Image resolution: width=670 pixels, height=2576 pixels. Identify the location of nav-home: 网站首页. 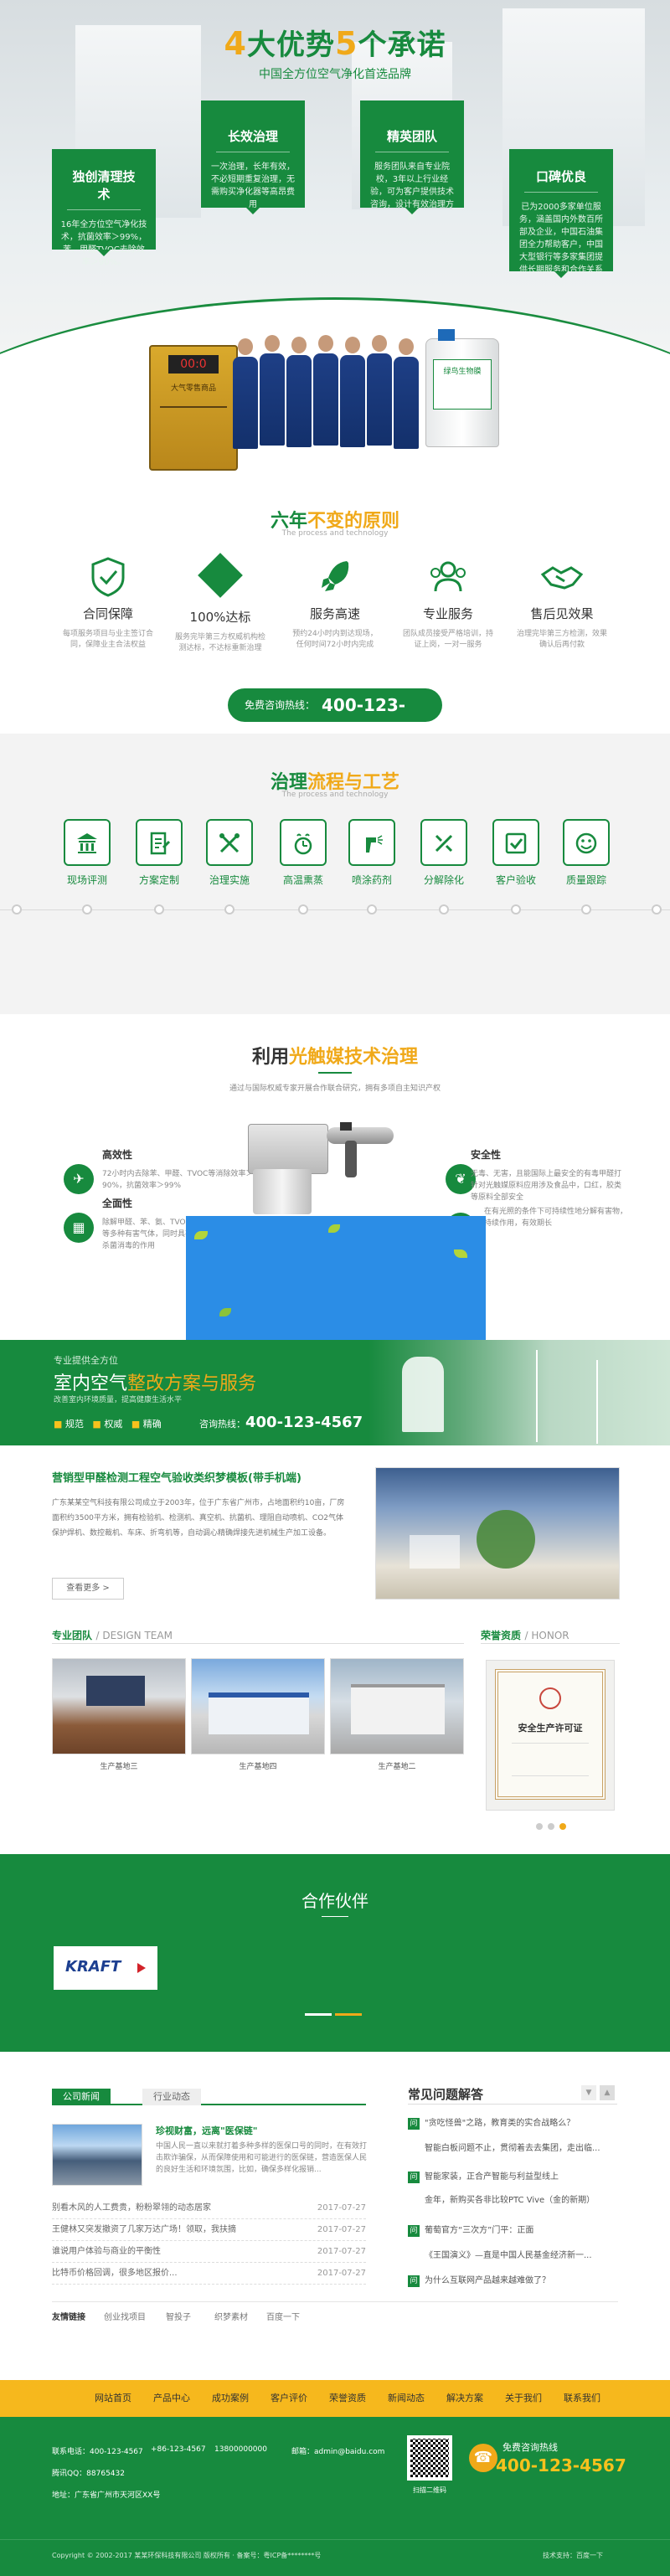
(113, 2398).